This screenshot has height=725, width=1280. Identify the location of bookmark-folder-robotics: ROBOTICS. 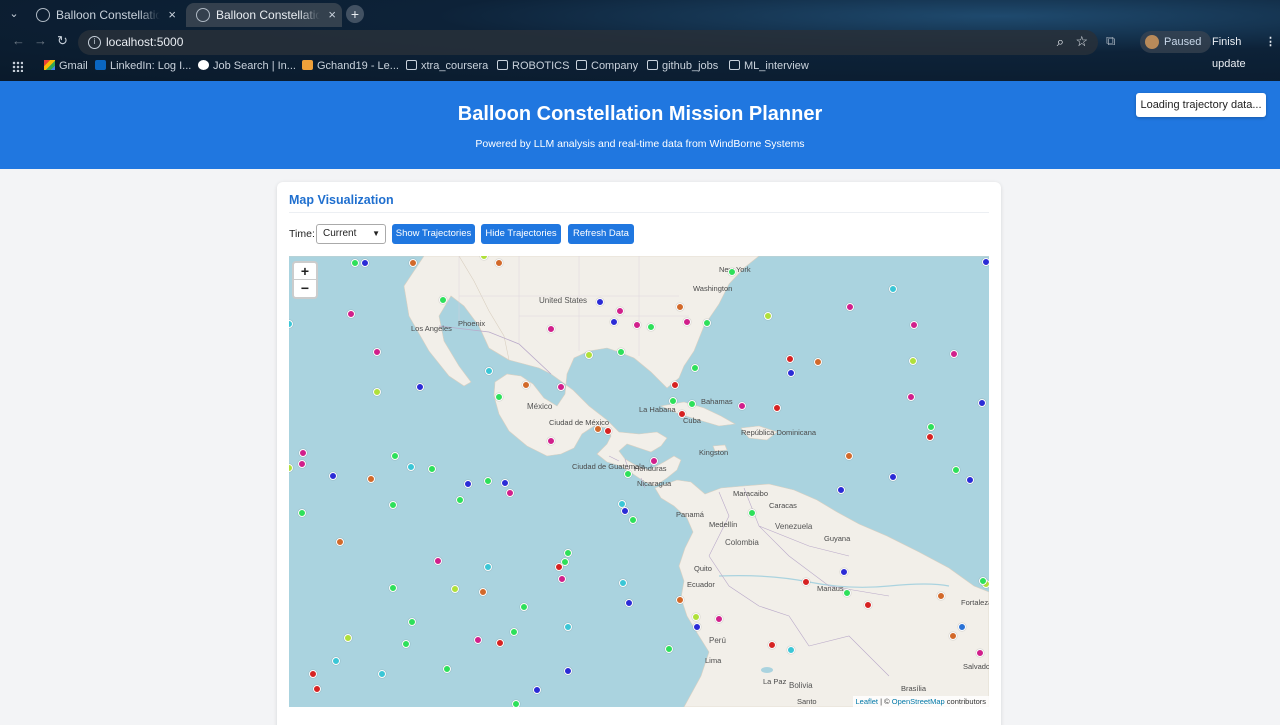
(533, 66).